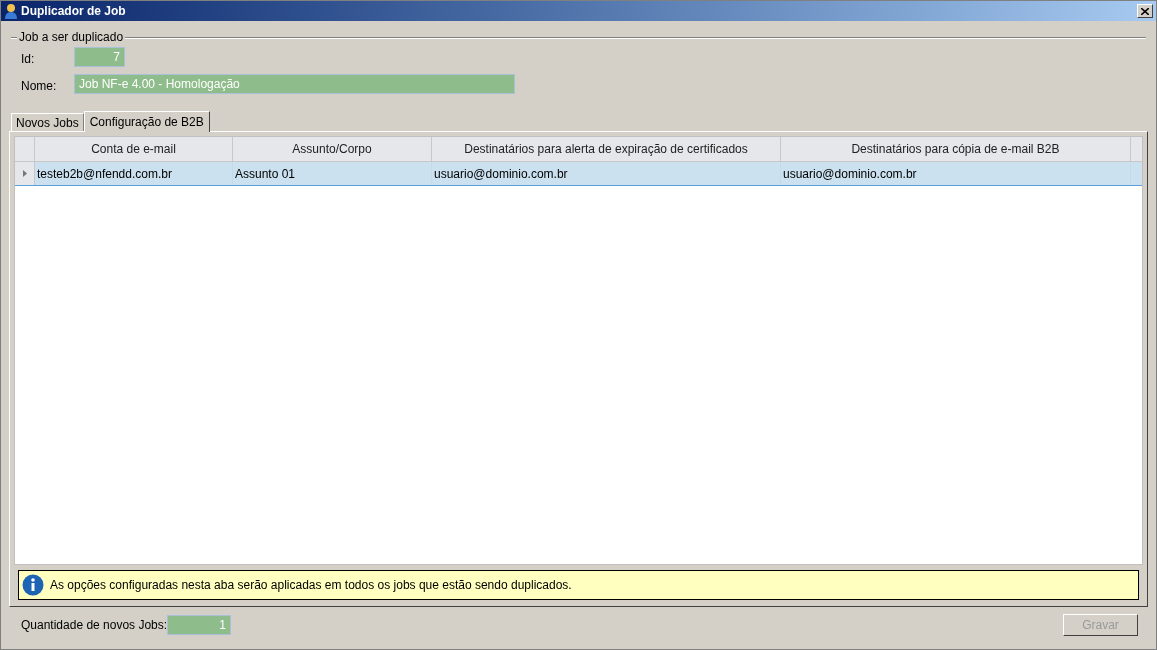  What do you see at coordinates (311, 585) in the screenshot?
I see `info-message: As opções configuradas nesta aba serão aplicadas em todos os jobs que estão sendo duplicados.` at bounding box center [311, 585].